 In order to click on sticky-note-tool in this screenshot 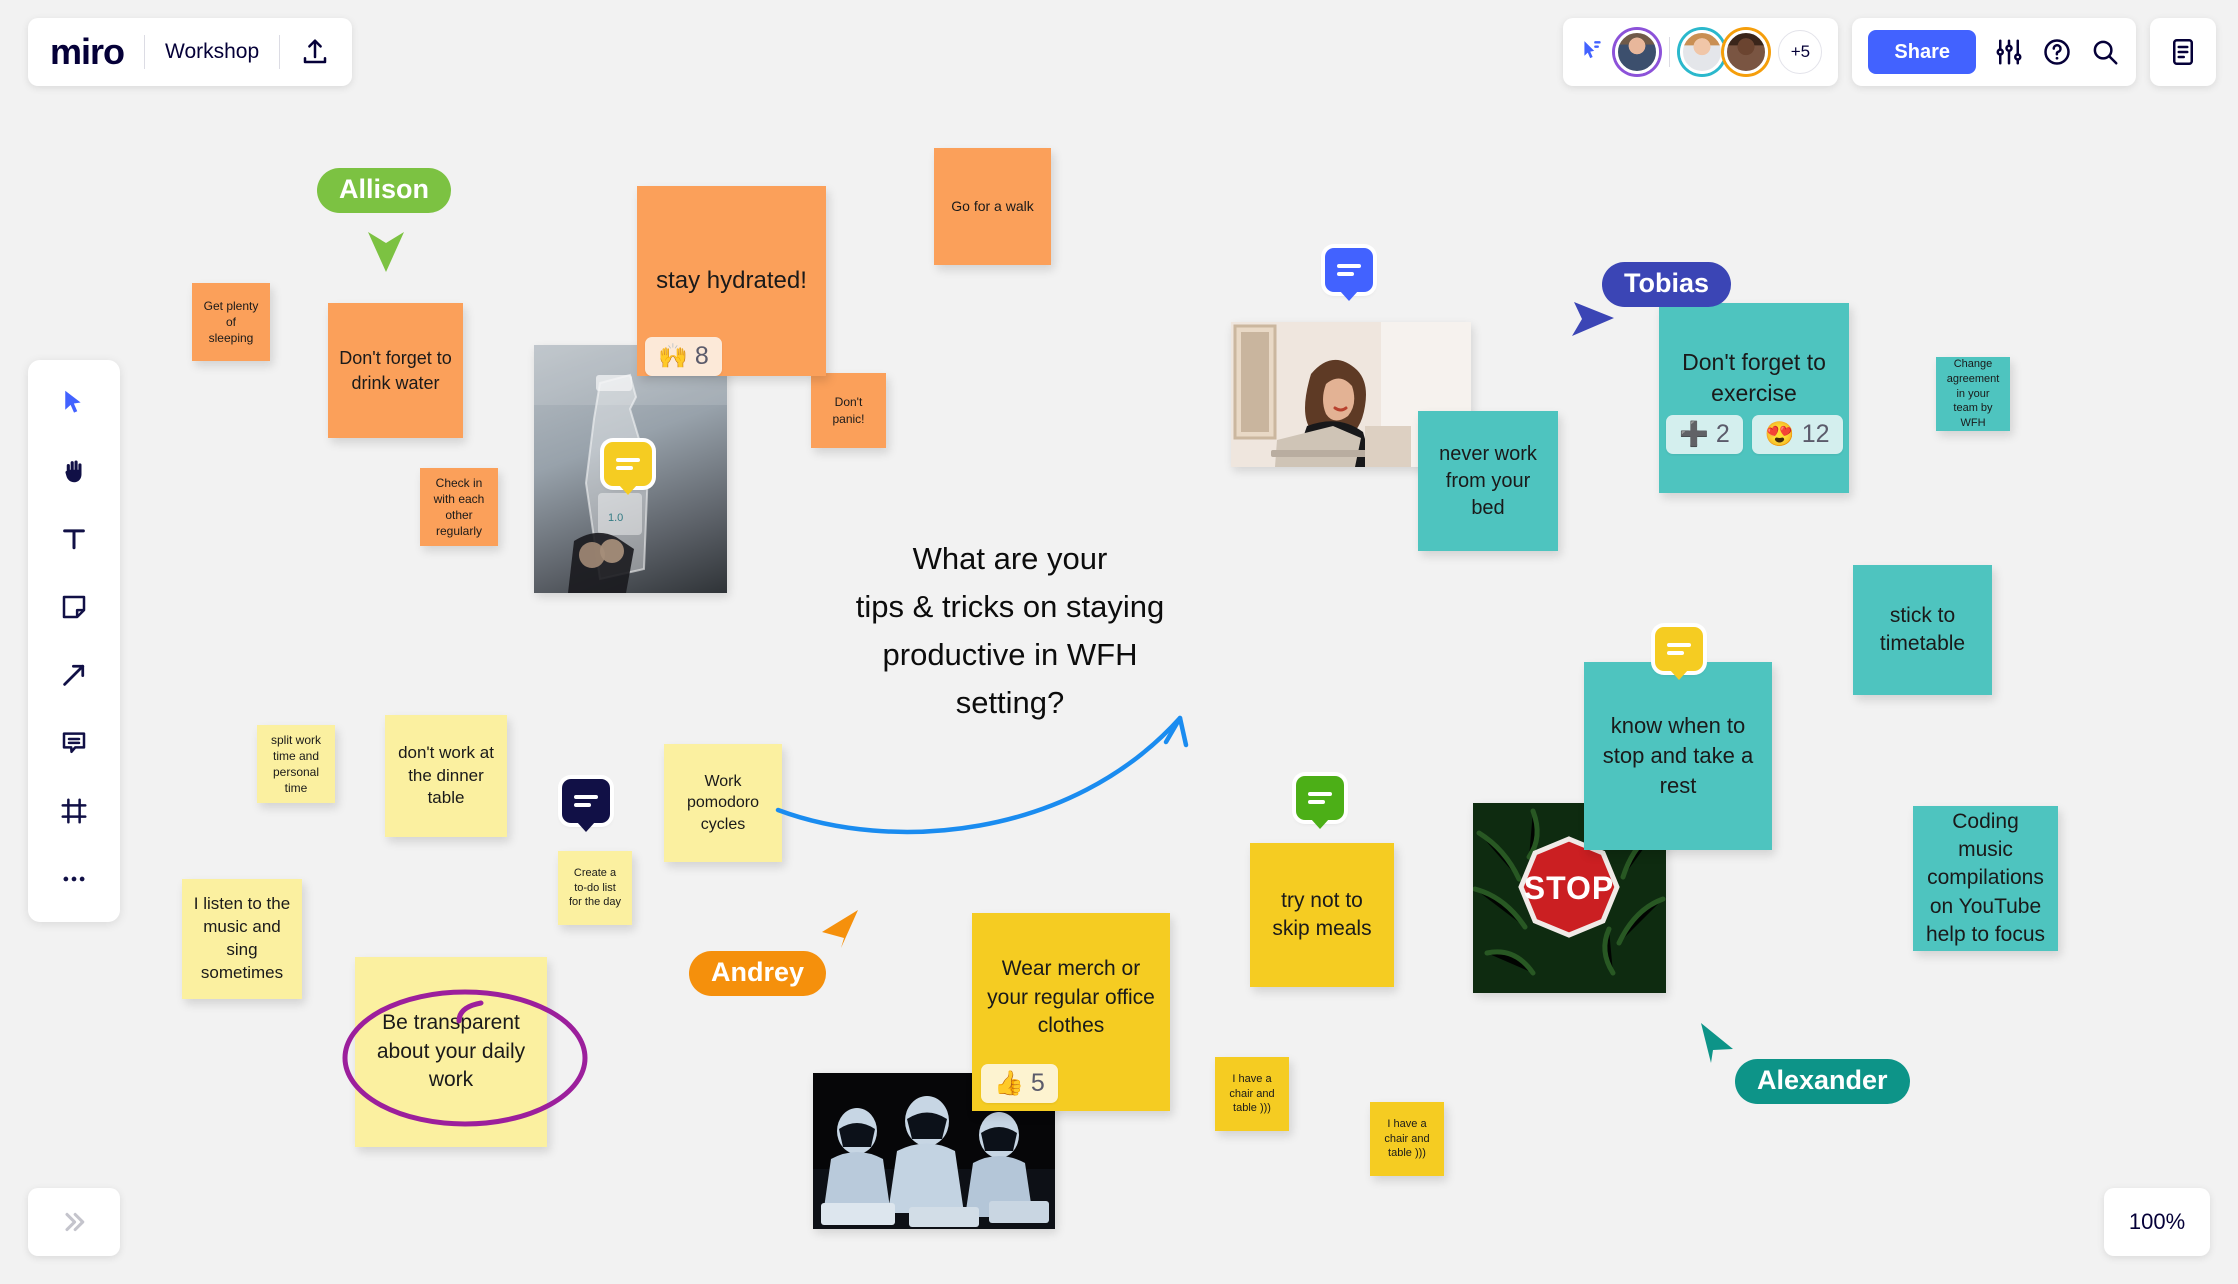, I will do `click(74, 607)`.